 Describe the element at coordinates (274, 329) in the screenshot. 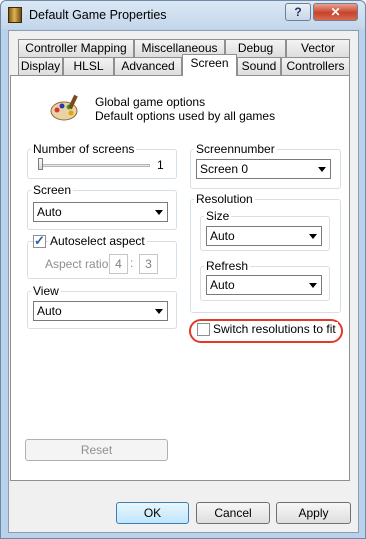

I see `switch-resolutions-label: Switch resolutions to fit` at that location.